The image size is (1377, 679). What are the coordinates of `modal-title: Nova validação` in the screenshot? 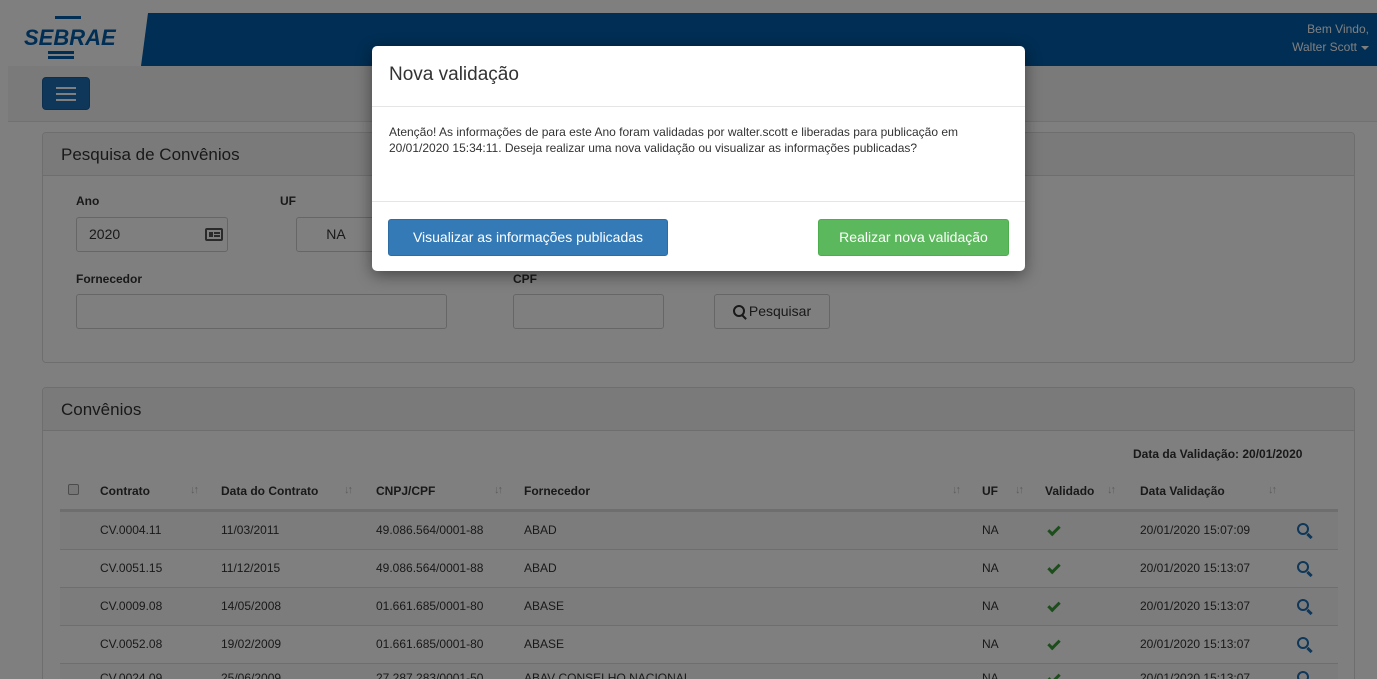 It's located at (698, 76).